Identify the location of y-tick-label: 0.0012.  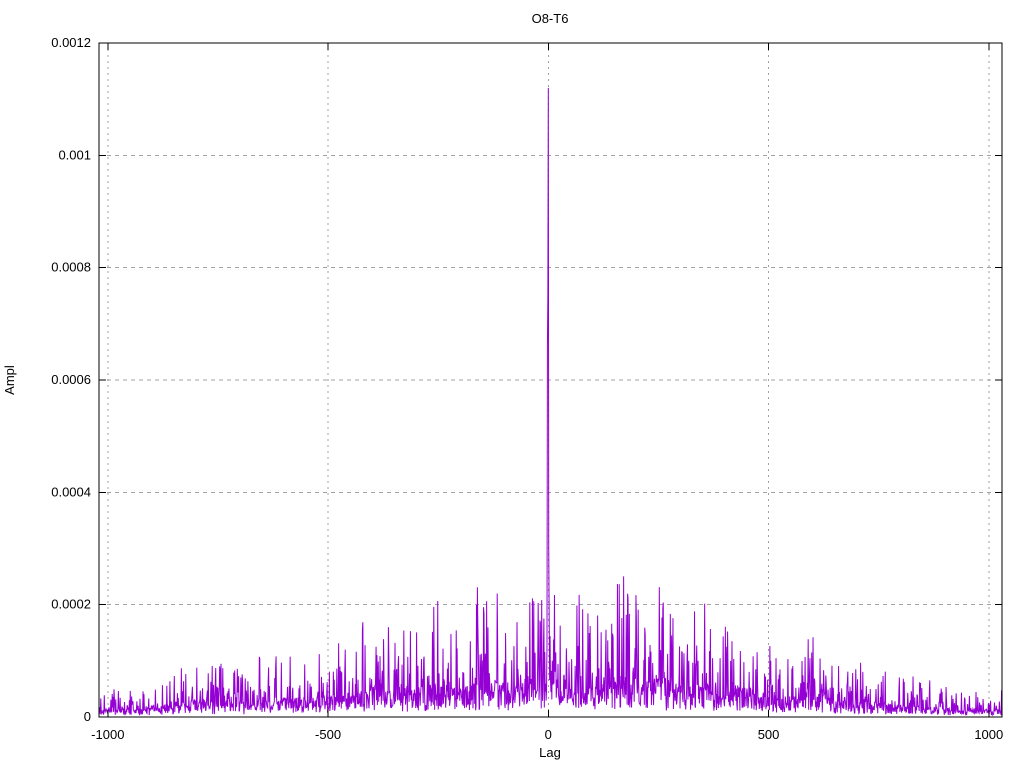
(71, 42).